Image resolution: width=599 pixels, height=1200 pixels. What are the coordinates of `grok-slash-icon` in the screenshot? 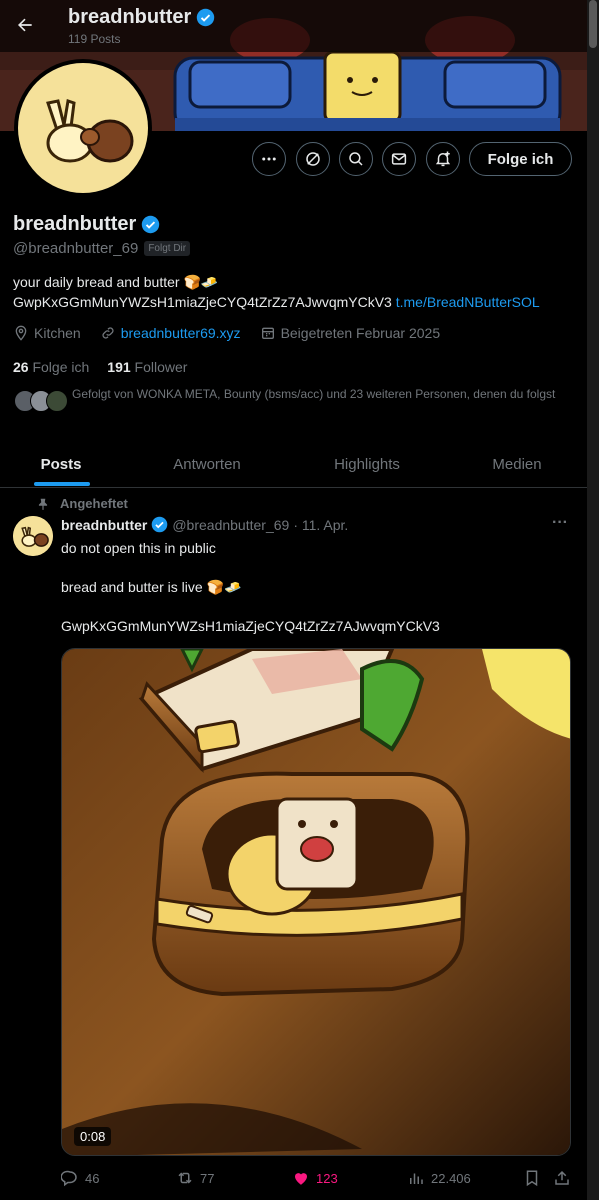 It's located at (313, 159).